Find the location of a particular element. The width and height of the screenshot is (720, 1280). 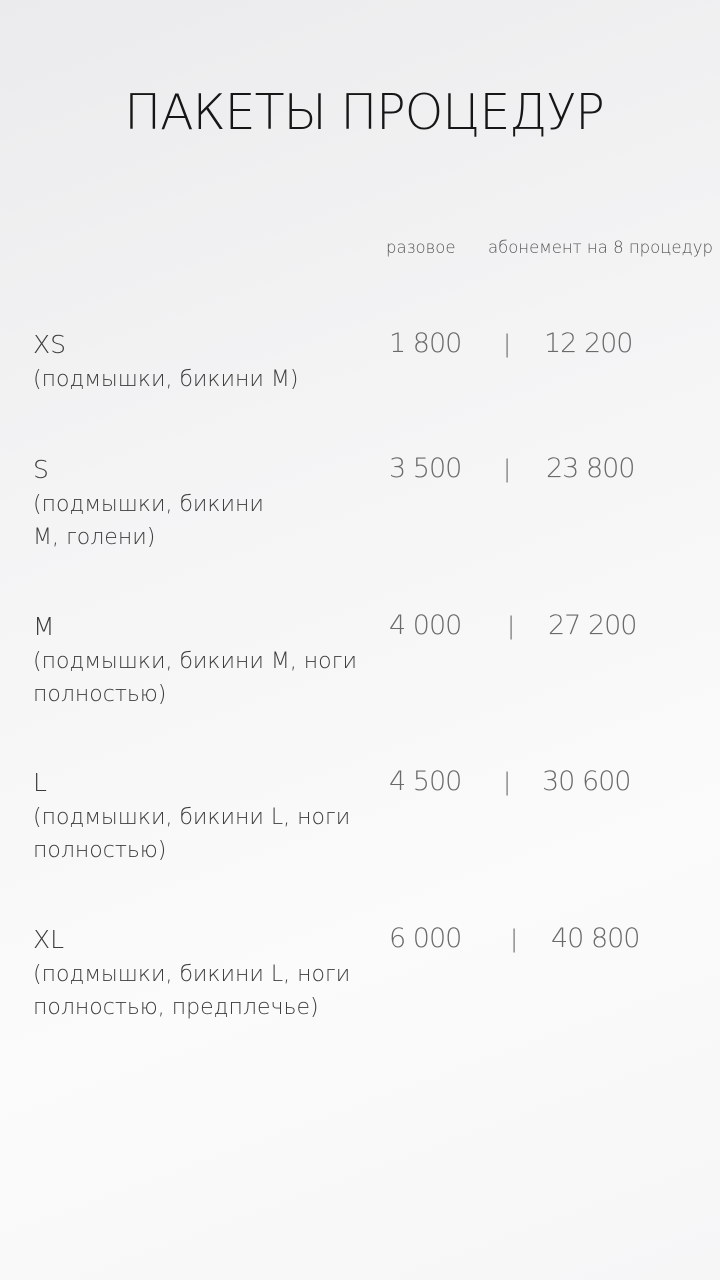

subscription-price: 40 800 is located at coordinates (595, 938).